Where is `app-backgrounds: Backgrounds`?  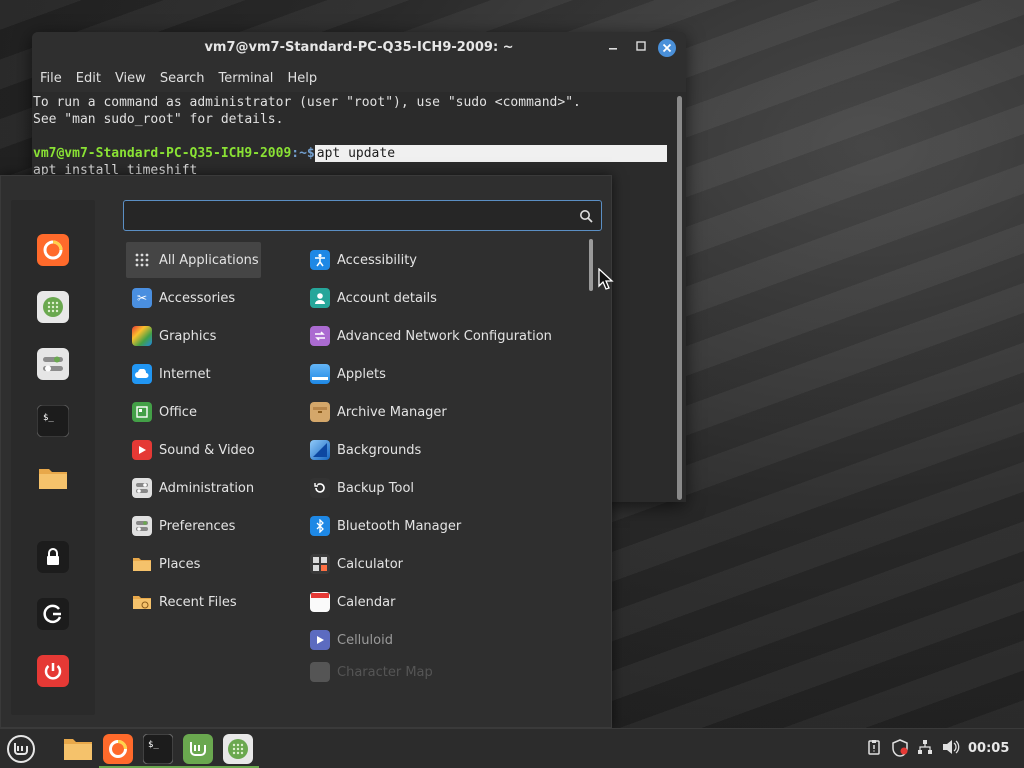
app-backgrounds: Backgrounds is located at coordinates (439, 450).